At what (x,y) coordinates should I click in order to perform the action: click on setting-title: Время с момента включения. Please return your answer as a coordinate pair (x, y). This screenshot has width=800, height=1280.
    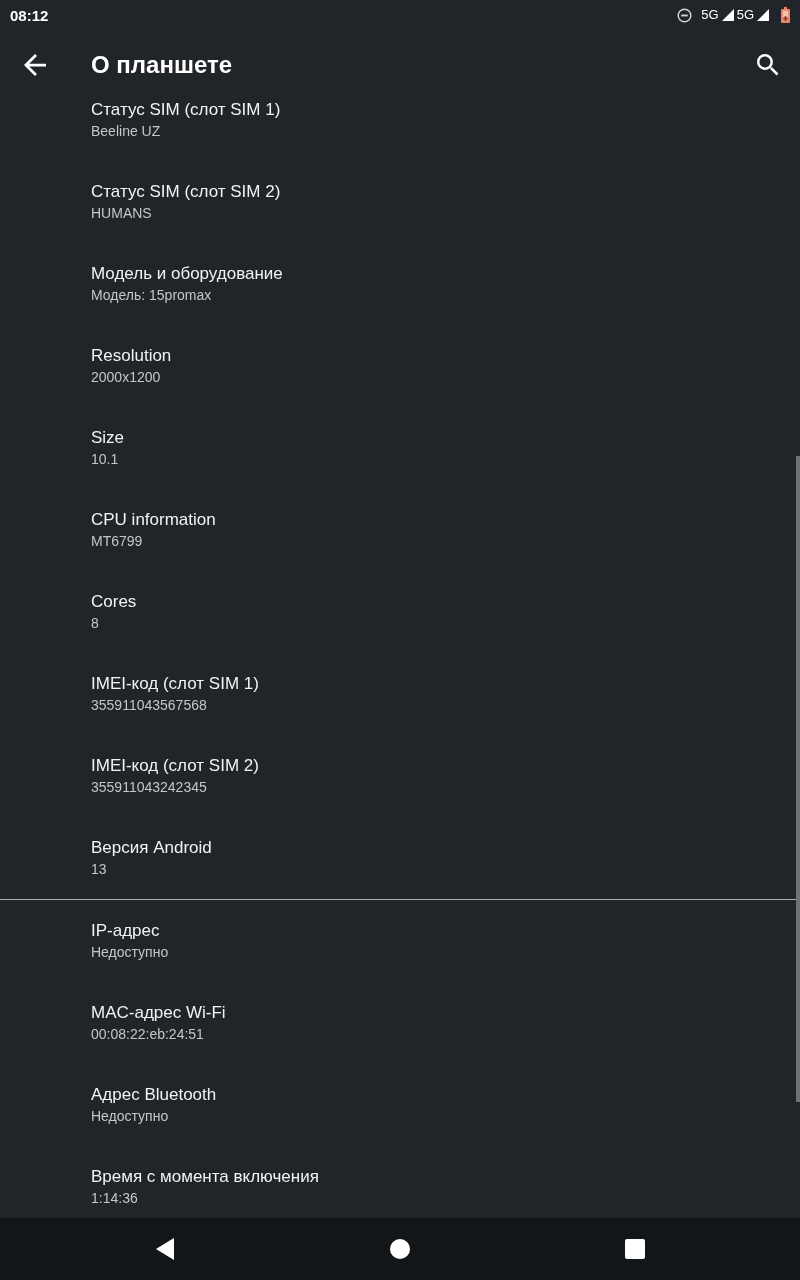
    Looking at the image, I should click on (205, 1177).